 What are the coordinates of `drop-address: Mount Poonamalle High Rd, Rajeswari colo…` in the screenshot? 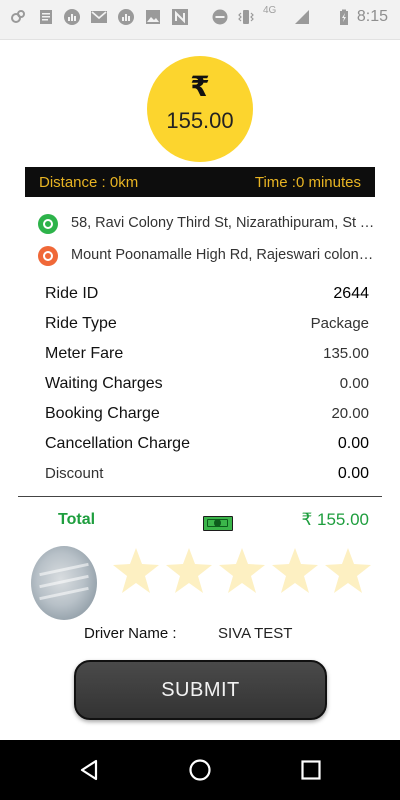 It's located at (223, 255).